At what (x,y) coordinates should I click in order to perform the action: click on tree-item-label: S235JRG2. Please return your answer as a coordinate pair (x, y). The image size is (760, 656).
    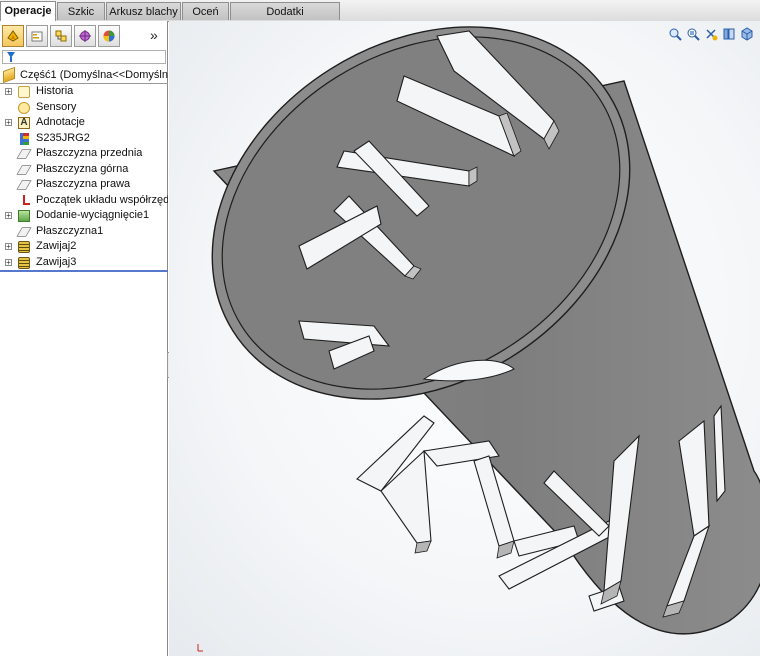
    Looking at the image, I should click on (63, 137).